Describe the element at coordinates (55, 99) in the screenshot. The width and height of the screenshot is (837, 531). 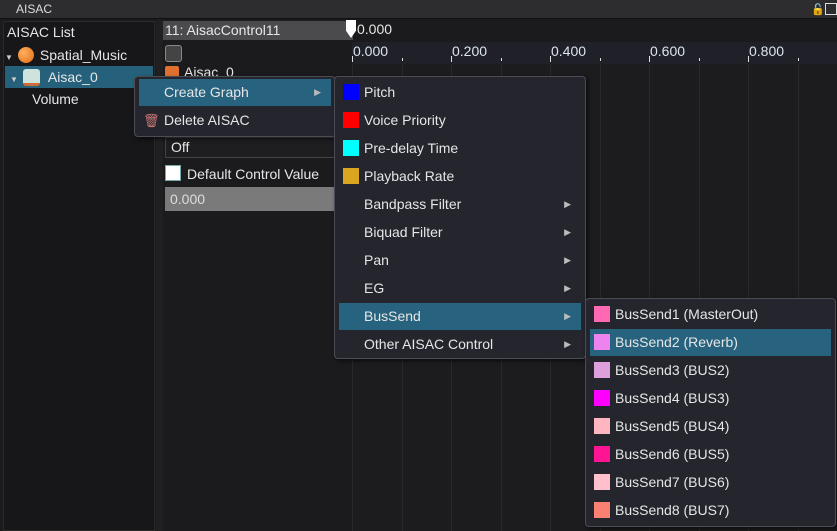
I see `tree-label: Volume` at that location.